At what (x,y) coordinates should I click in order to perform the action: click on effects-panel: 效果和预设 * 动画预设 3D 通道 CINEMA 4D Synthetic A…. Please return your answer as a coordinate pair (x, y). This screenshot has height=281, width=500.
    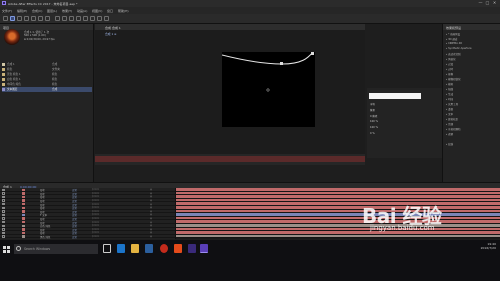
    Looking at the image, I should click on (471, 103).